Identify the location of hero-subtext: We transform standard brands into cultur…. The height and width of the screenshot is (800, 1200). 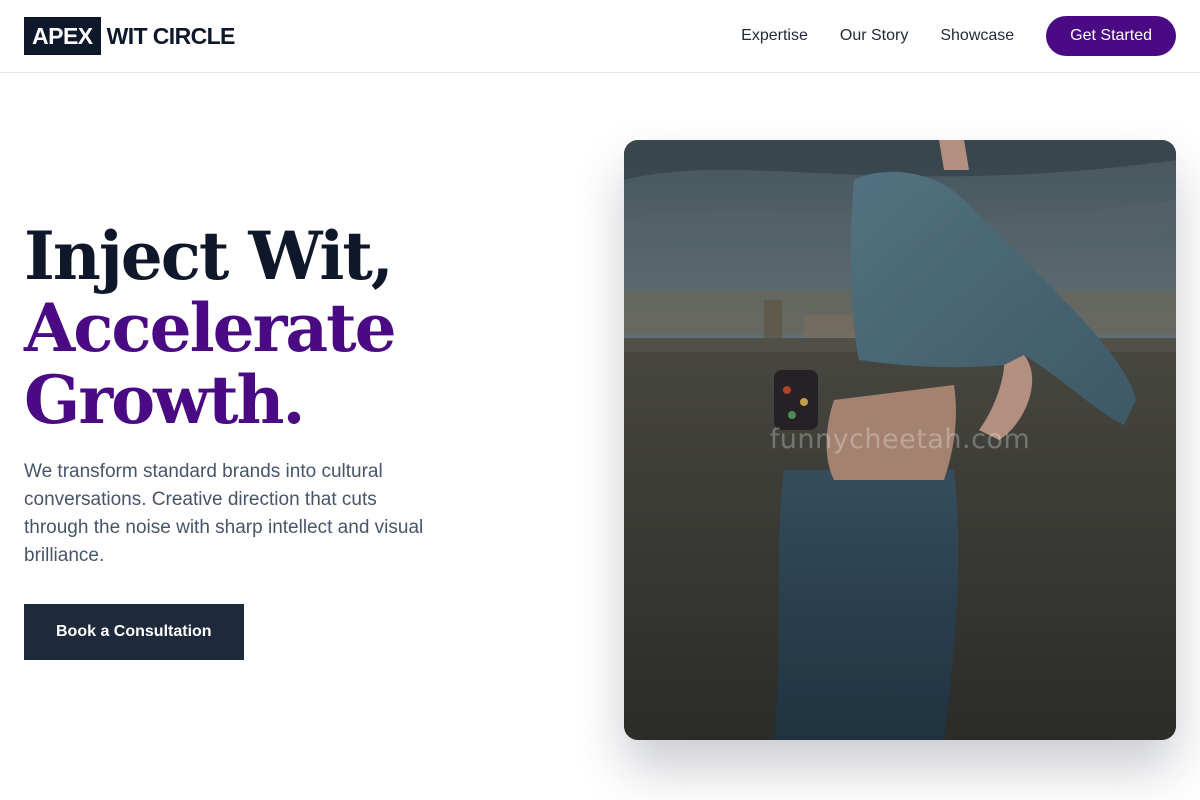
(224, 513).